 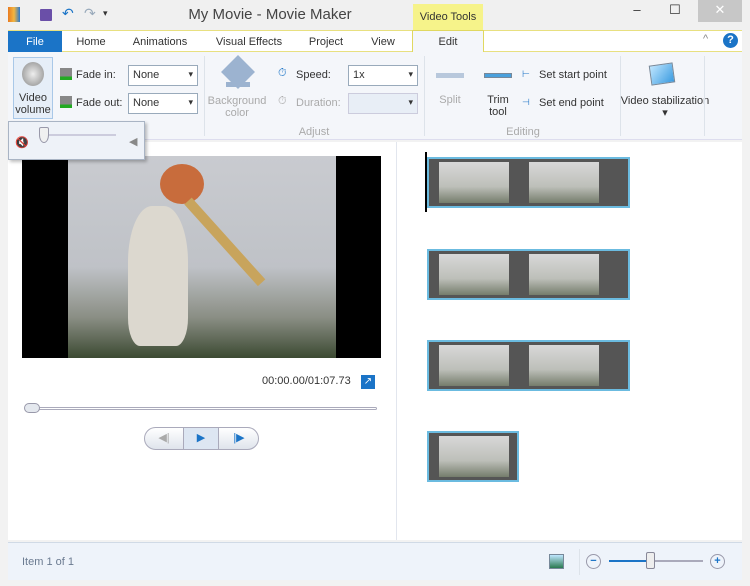 I want to click on minimize-button: ‒, so click(x=637, y=11).